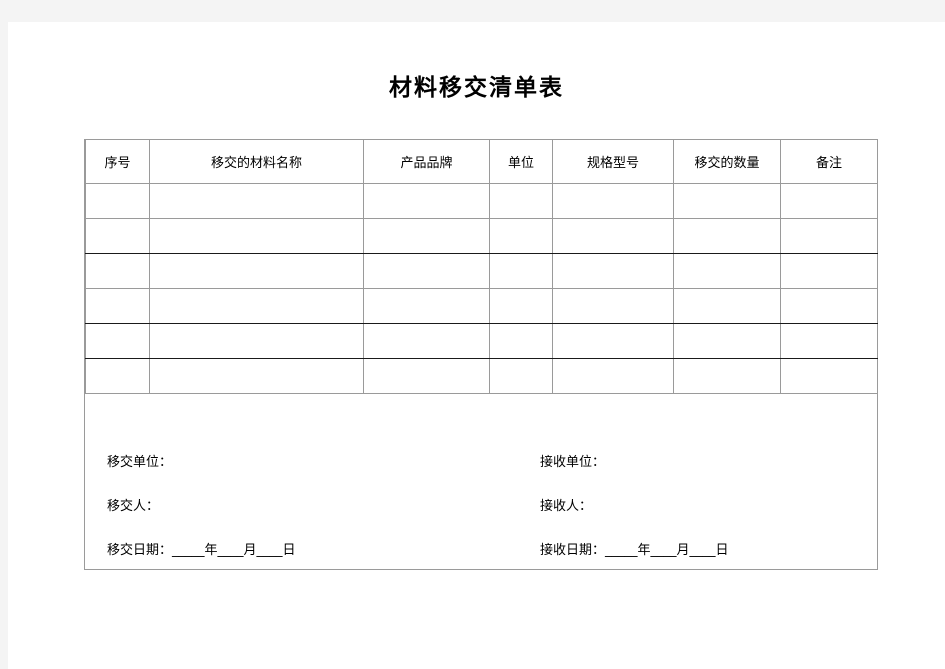  What do you see at coordinates (476, 87) in the screenshot?
I see `page-title: 材料移交清单表` at bounding box center [476, 87].